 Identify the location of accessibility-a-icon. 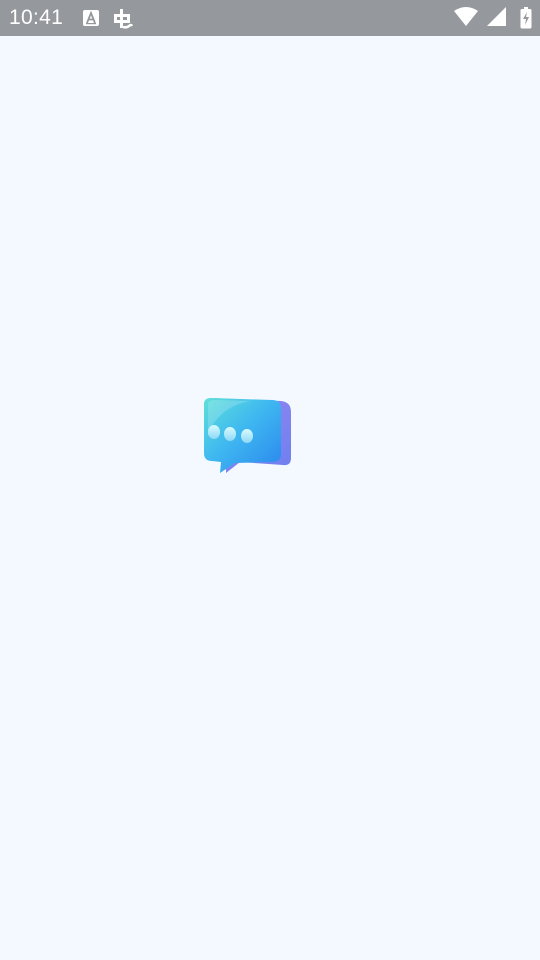
(91, 18).